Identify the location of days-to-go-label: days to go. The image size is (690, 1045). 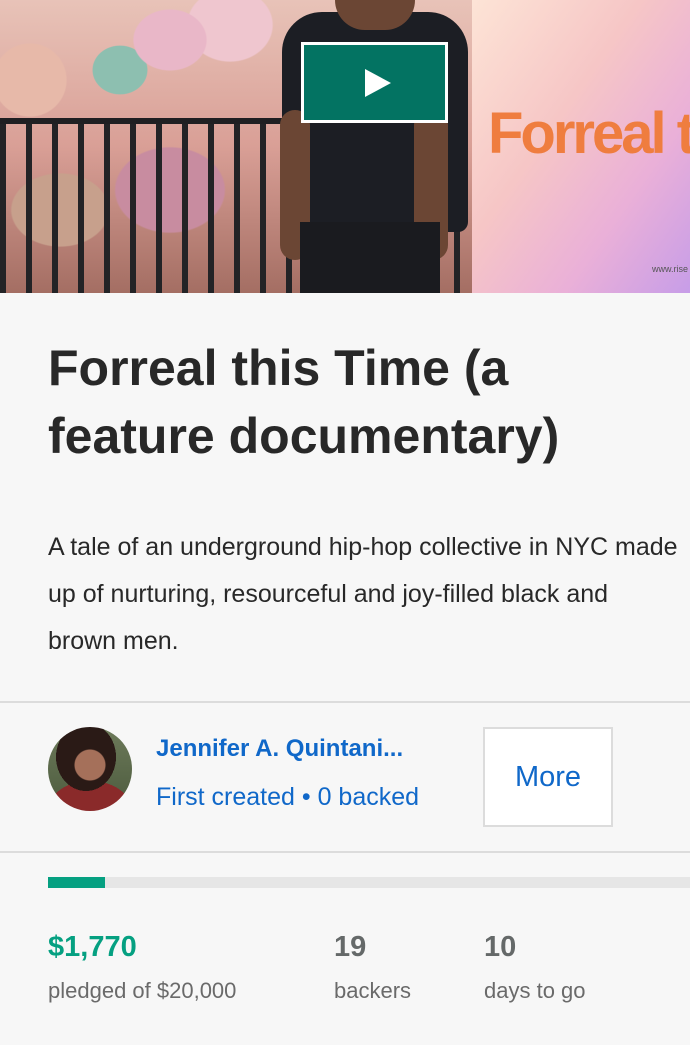
(535, 990).